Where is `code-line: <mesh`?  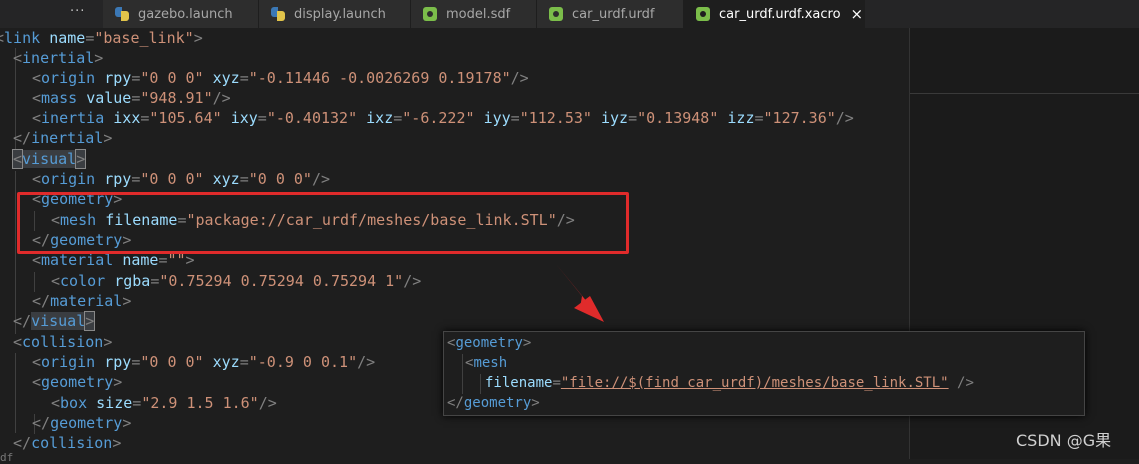
code-line: <mesh is located at coordinates (486, 363).